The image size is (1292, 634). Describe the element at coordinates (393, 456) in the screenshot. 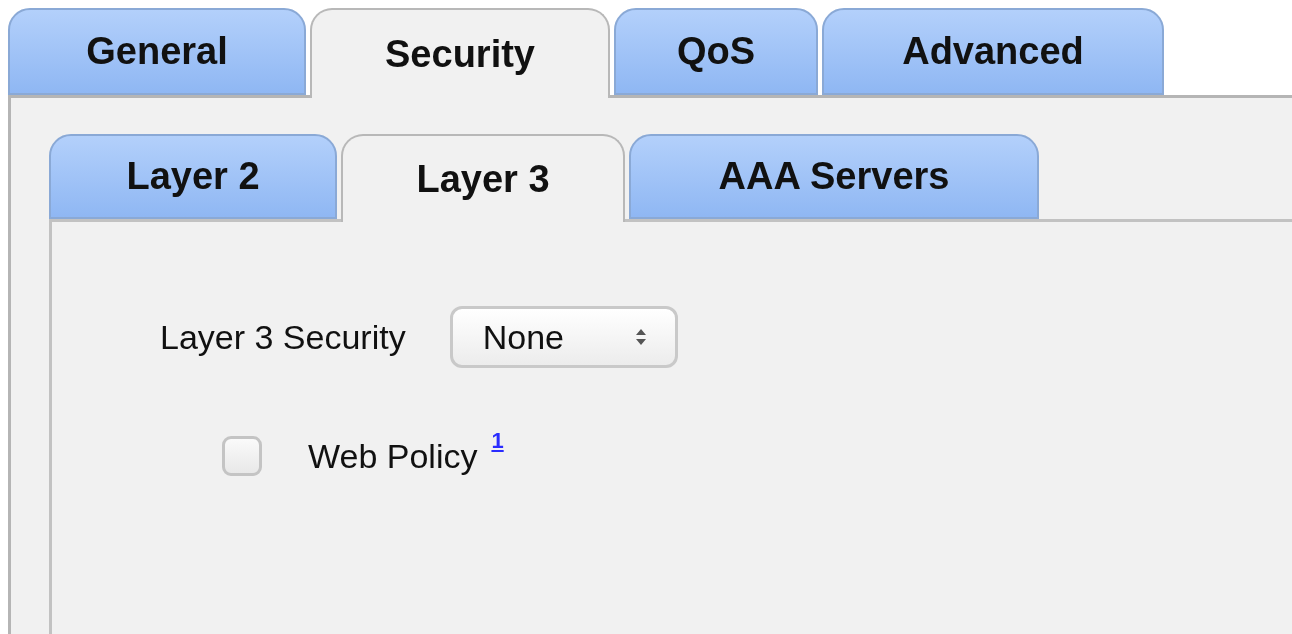

I see `checkbox-label: Web Policy` at that location.